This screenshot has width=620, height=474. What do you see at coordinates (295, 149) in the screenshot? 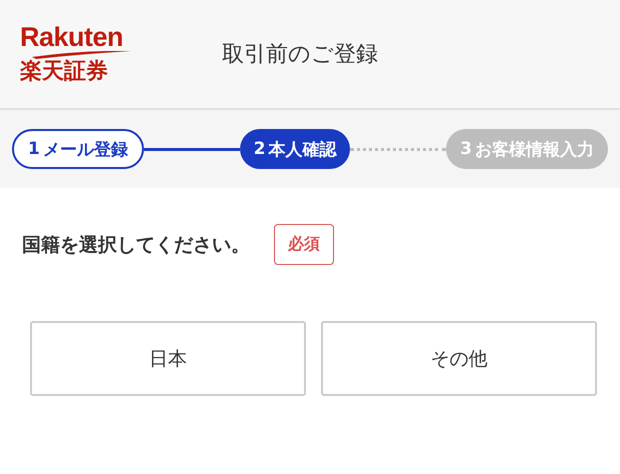
I see `step-pill: 2 本人確認` at bounding box center [295, 149].